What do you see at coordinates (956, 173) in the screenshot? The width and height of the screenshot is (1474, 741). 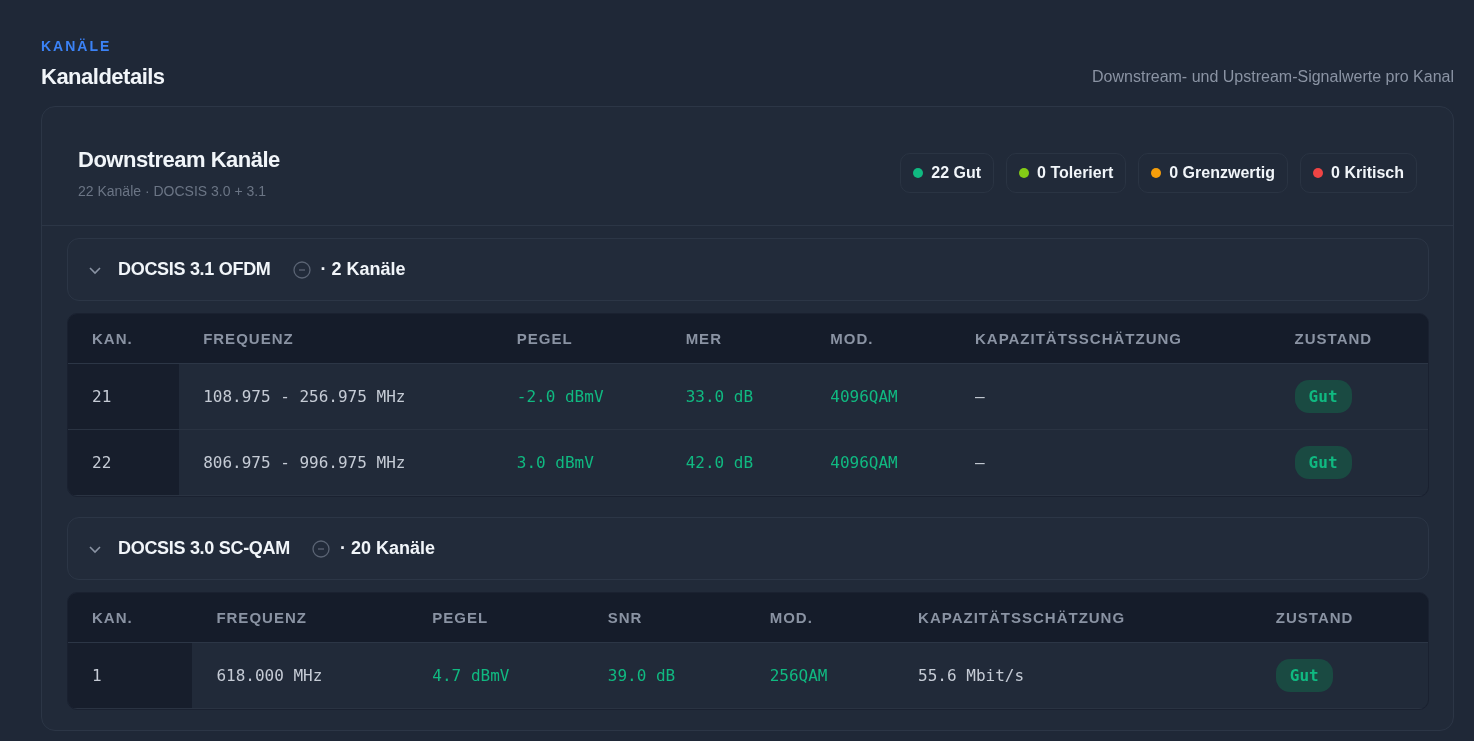 I see `status-label: 22 Gut` at bounding box center [956, 173].